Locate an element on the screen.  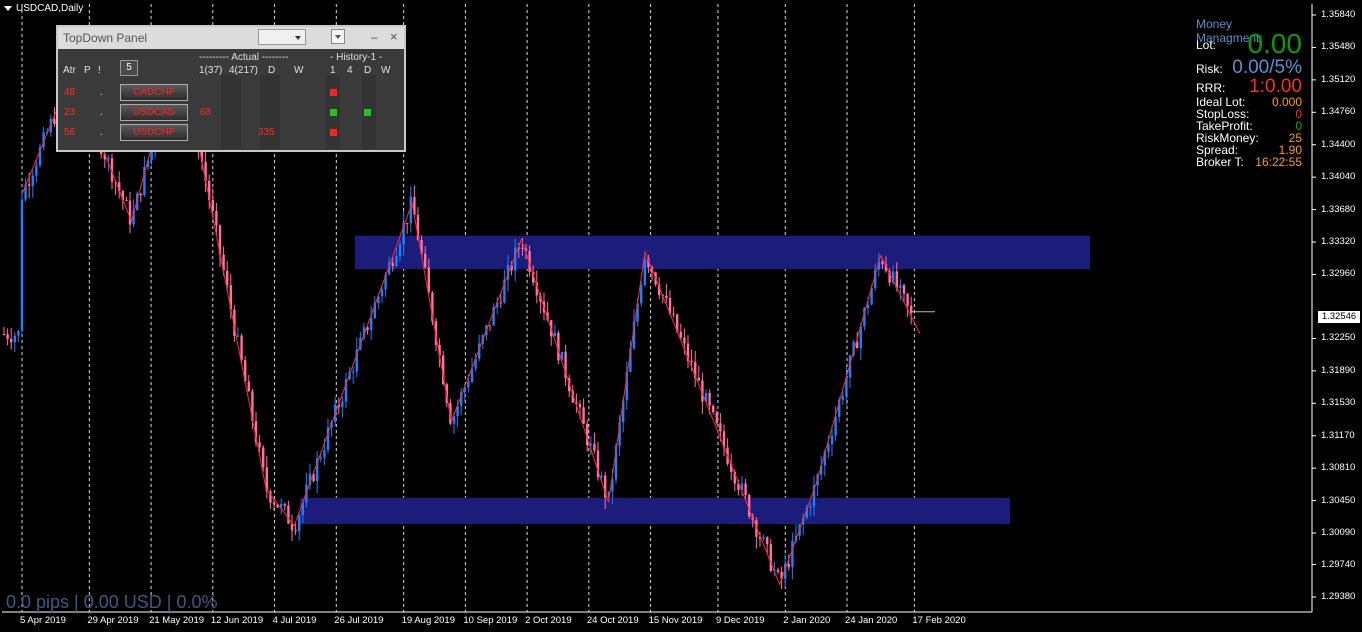
period-button: 5 is located at coordinates (129, 68).